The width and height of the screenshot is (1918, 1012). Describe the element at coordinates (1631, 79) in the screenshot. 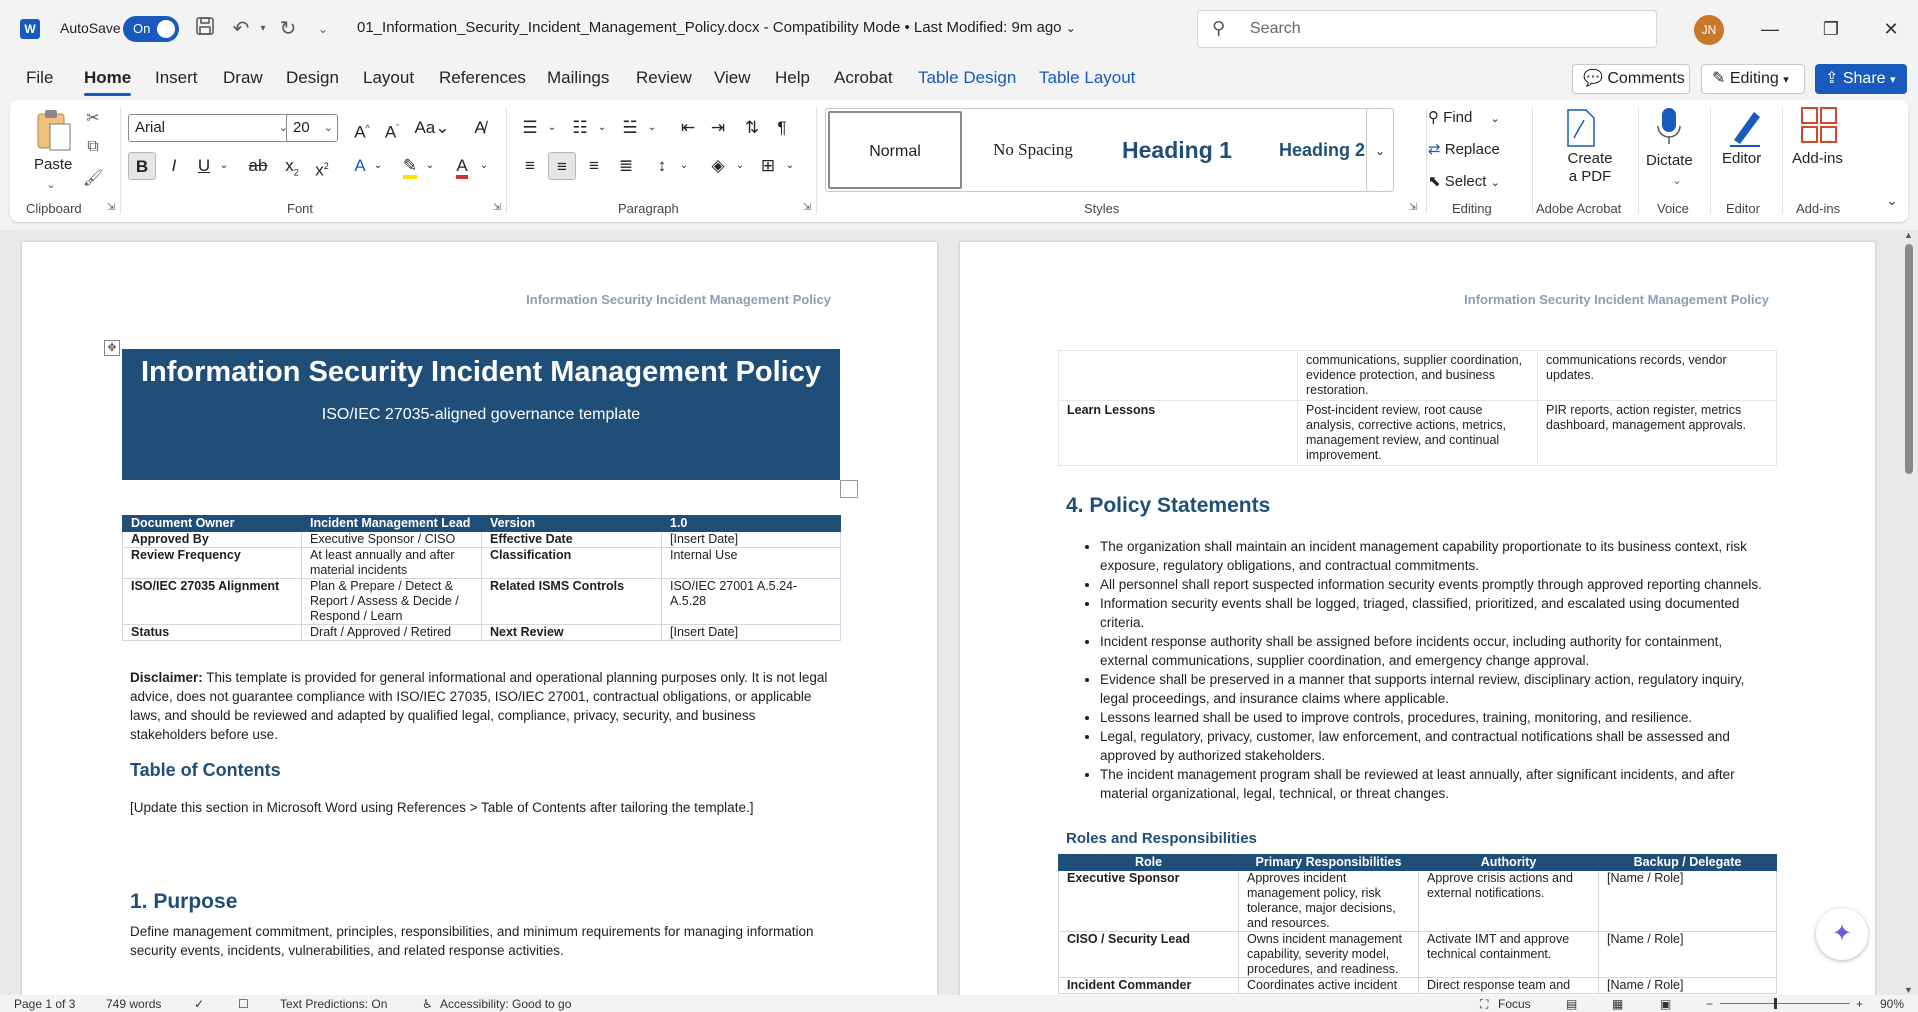

I see `comments-button: 💬 Comments` at that location.